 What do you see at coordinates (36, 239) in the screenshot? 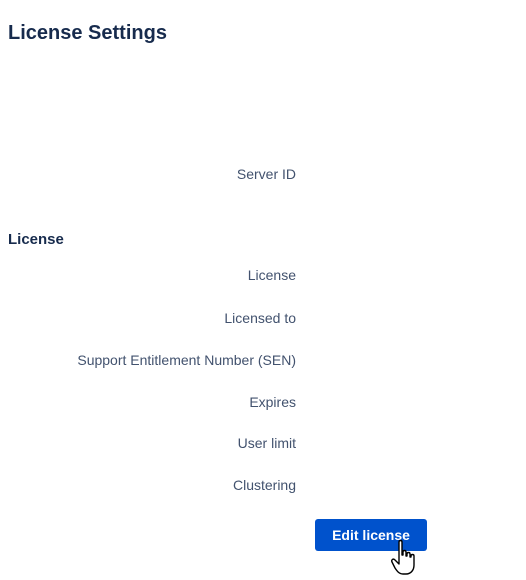
I see `license-section-heading: License` at bounding box center [36, 239].